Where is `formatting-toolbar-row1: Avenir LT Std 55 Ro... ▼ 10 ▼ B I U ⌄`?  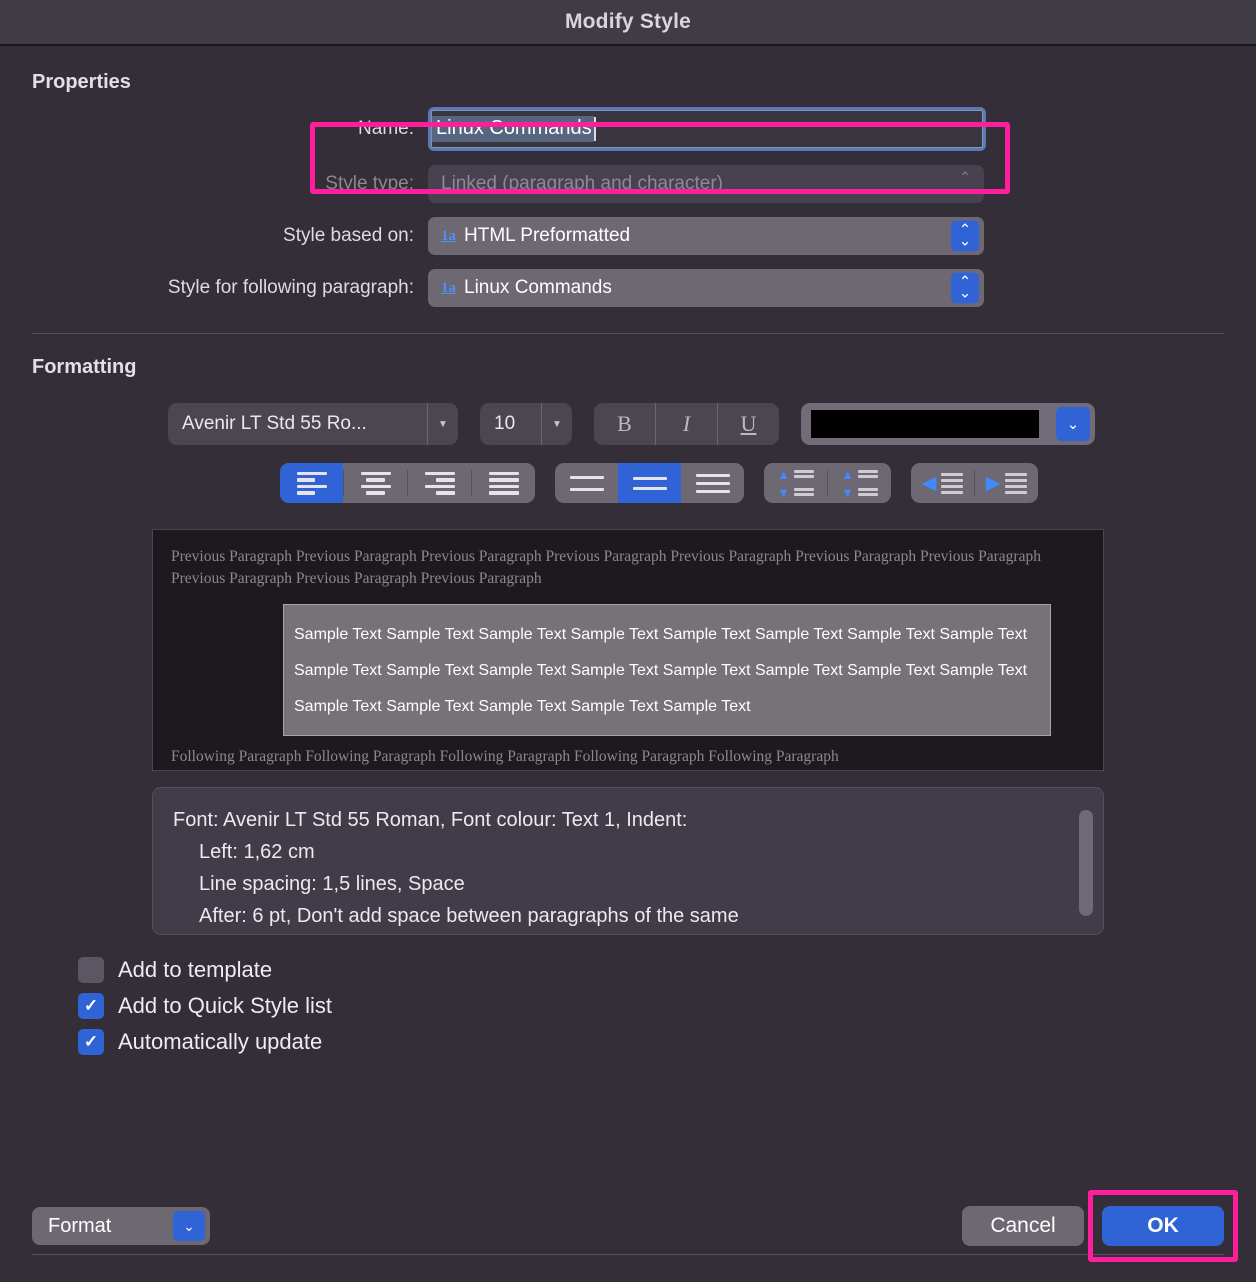 formatting-toolbar-row1: Avenir LT Std 55 Ro... ▼ 10 ▼ B I U ⌄ is located at coordinates (628, 424).